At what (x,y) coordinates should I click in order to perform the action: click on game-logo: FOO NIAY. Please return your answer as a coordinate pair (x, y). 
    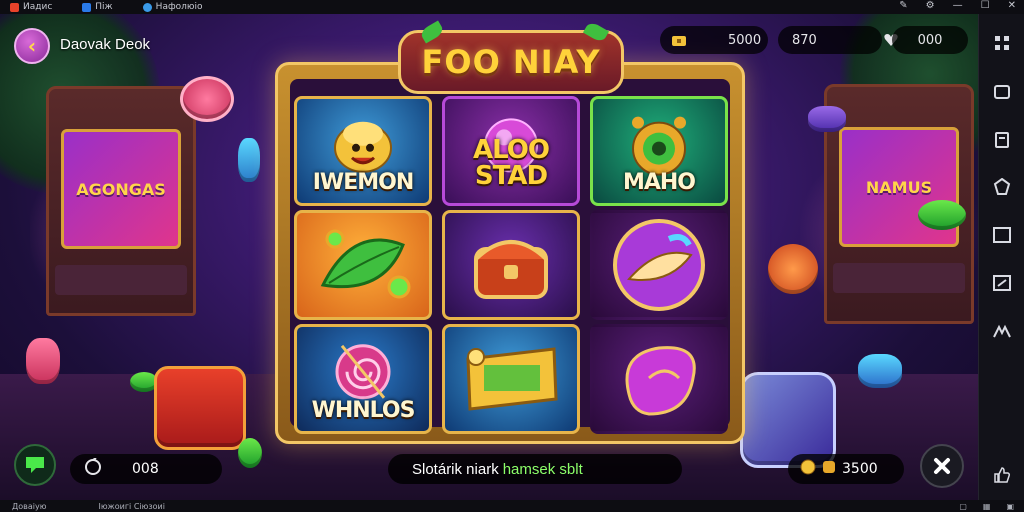
    Looking at the image, I should click on (511, 57).